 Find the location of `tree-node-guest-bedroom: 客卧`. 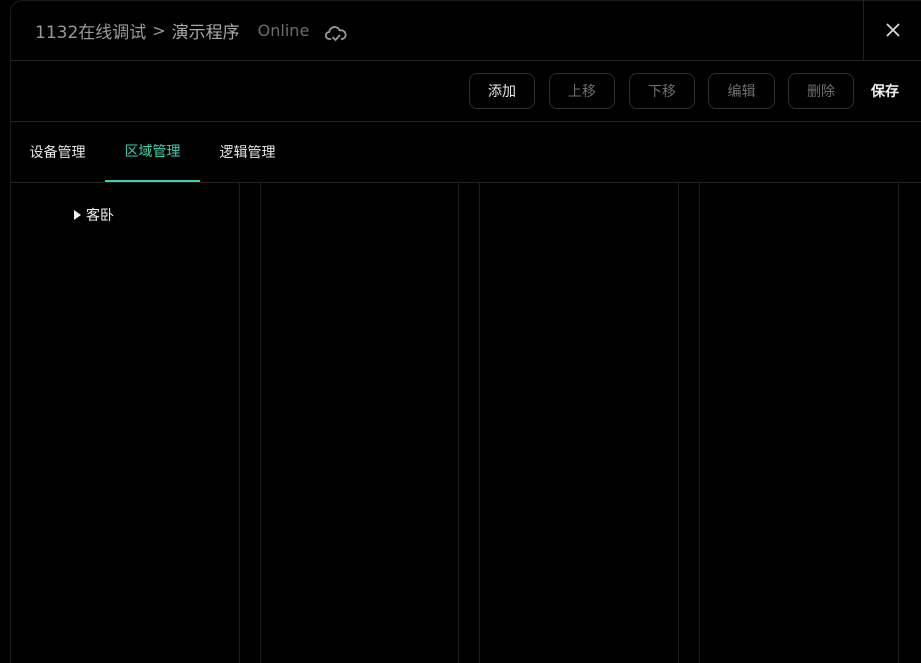

tree-node-guest-bedroom: 客卧 is located at coordinates (94, 215).